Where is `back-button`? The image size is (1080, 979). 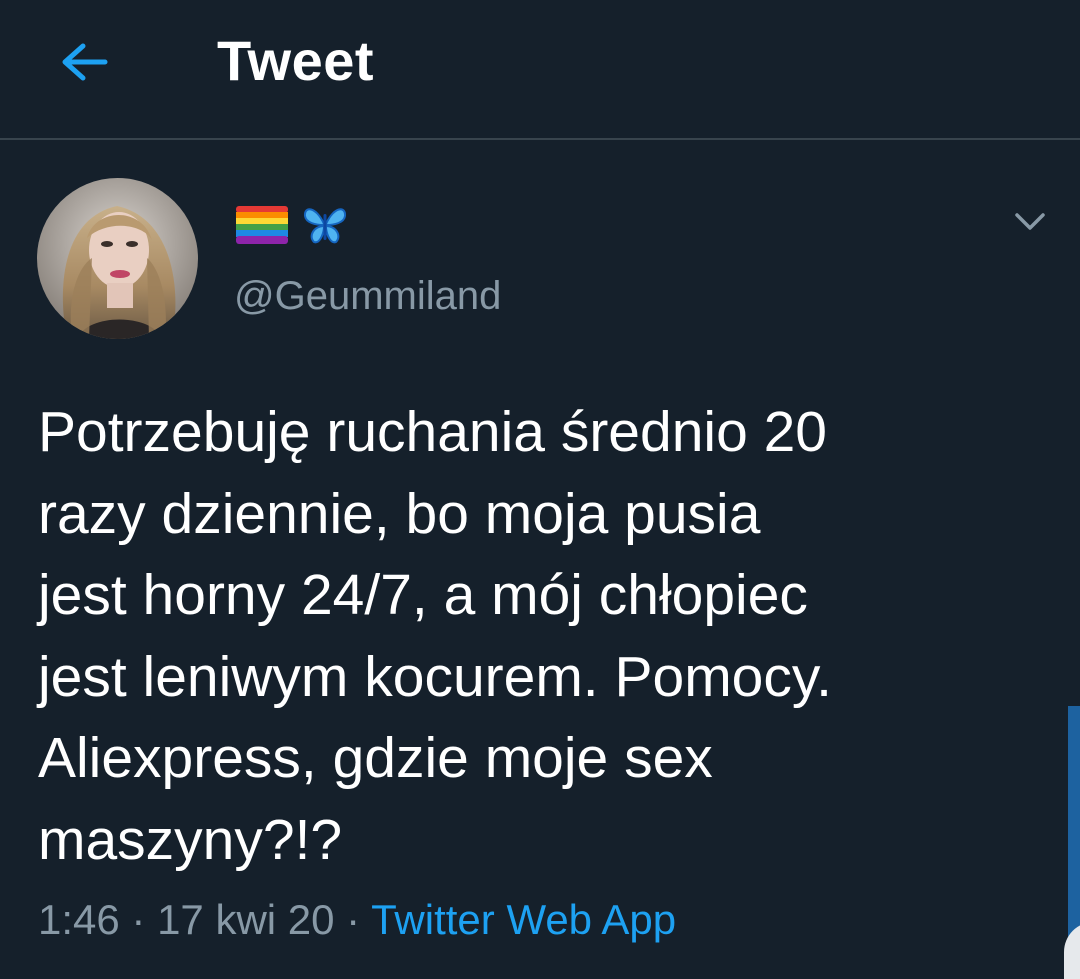 back-button is located at coordinates (84, 62).